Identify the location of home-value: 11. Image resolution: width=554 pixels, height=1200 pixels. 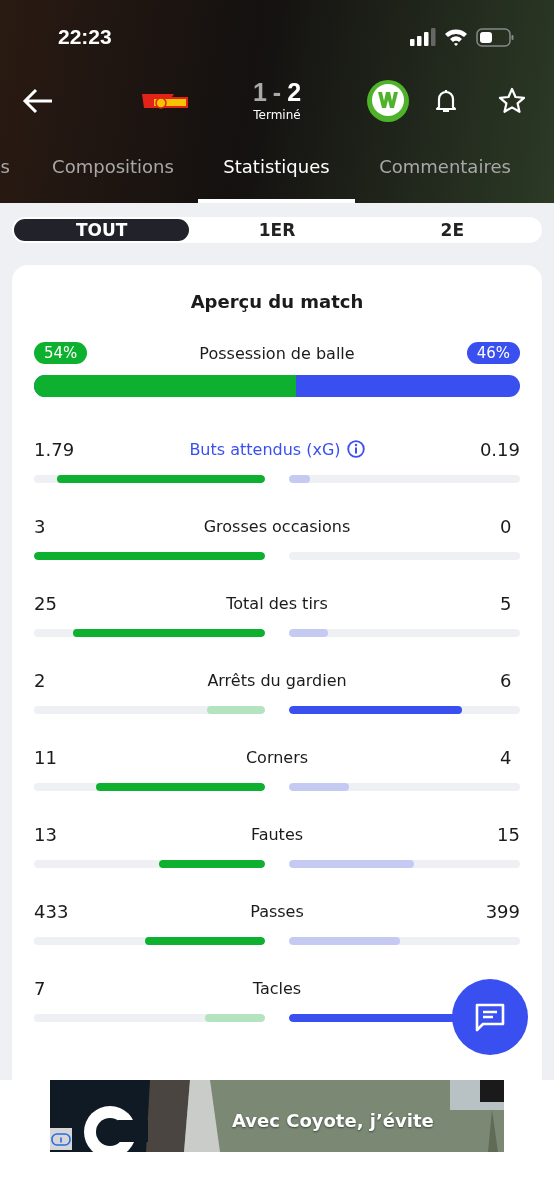
(45, 757).